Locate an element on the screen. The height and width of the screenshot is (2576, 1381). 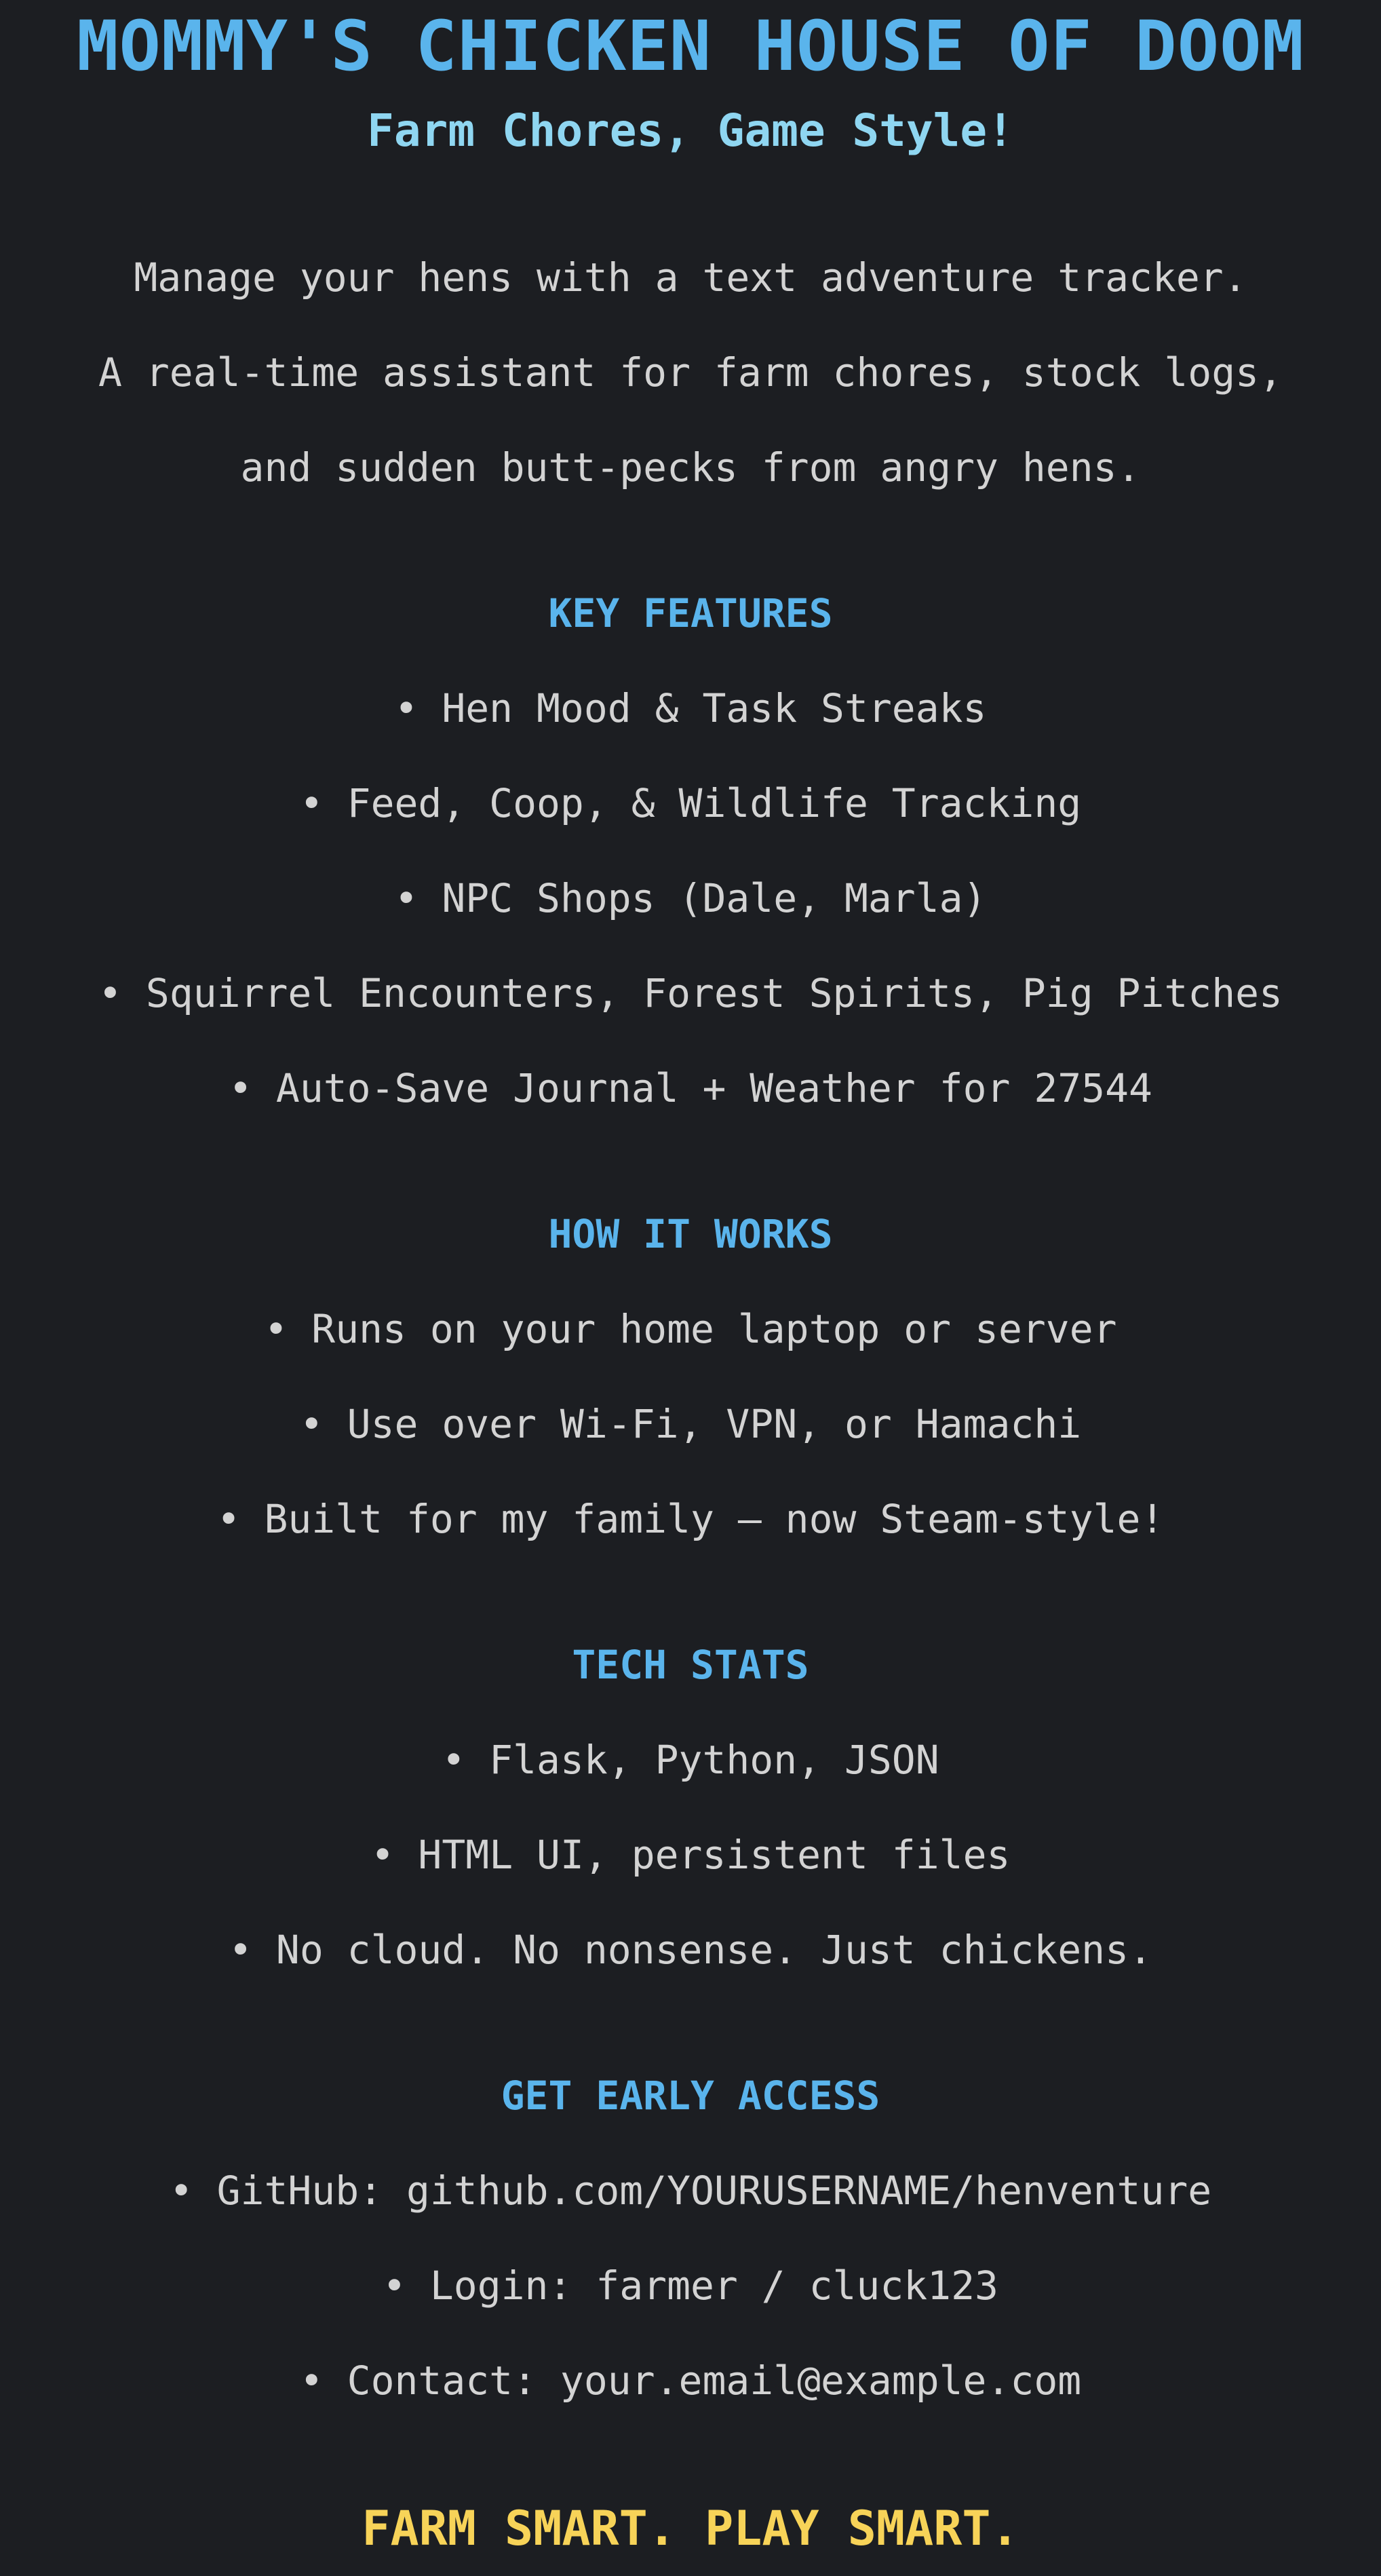
how-item: • Runs on your home laptop or server is located at coordinates (690, 1329).